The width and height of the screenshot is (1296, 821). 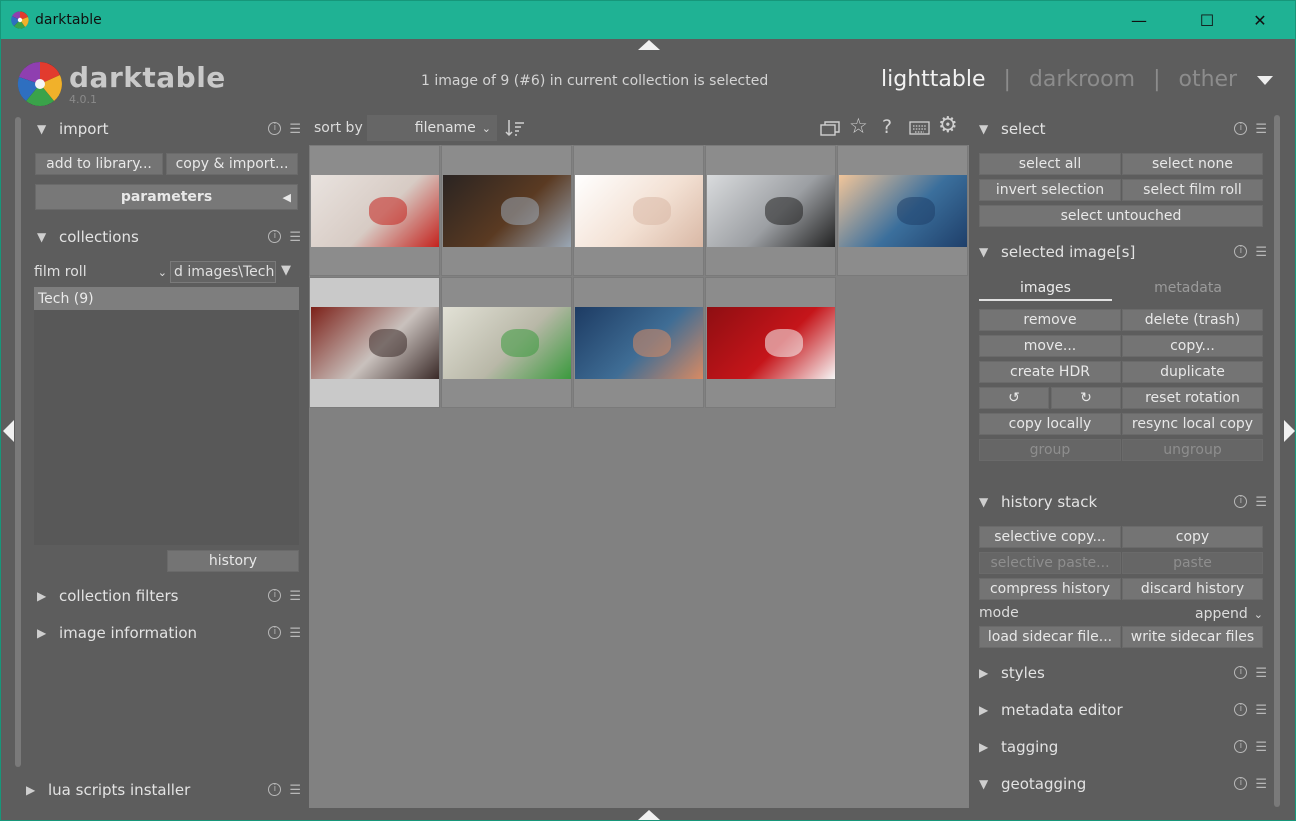 I want to click on tab-metadata: metadata, so click(x=1188, y=289).